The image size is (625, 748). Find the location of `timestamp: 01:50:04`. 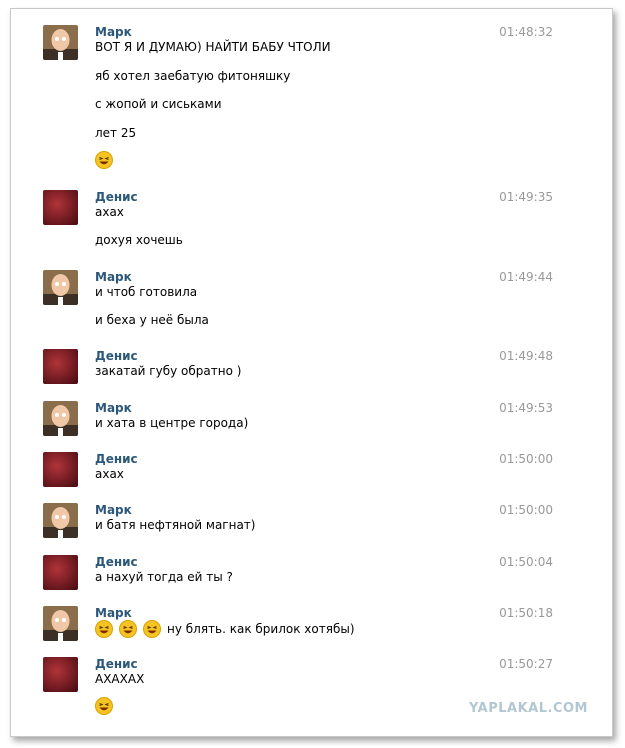

timestamp: 01:50:04 is located at coordinates (526, 562).